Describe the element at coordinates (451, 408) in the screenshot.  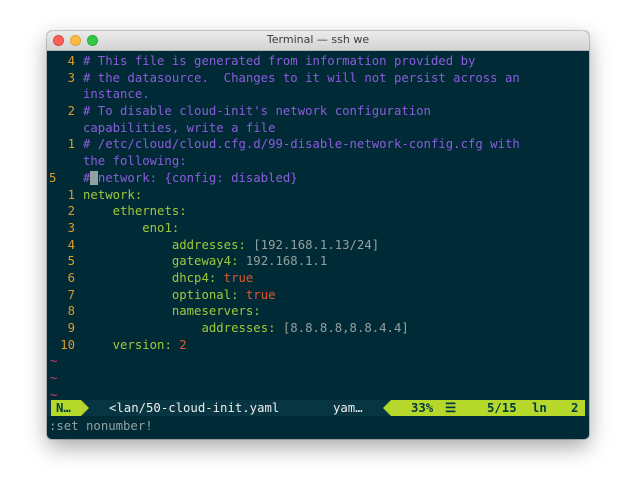
I see `menu-icon: ☰` at that location.